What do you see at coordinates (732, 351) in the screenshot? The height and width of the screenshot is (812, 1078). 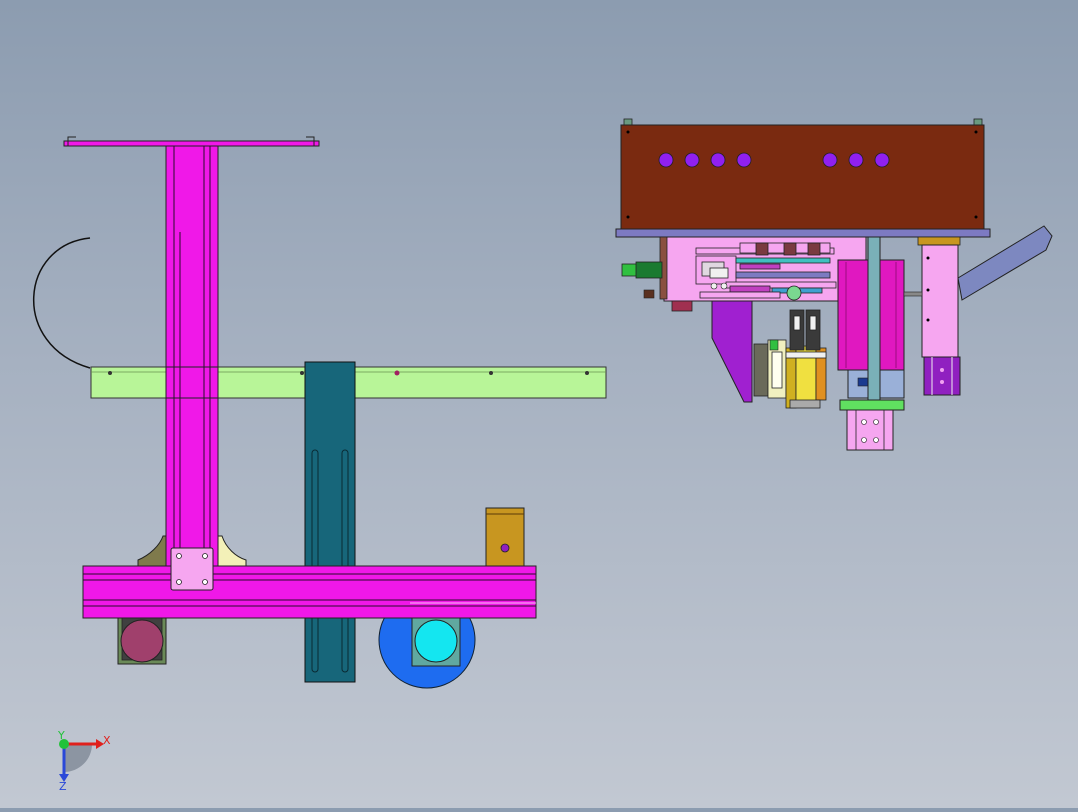 I see `purple-bracket` at bounding box center [732, 351].